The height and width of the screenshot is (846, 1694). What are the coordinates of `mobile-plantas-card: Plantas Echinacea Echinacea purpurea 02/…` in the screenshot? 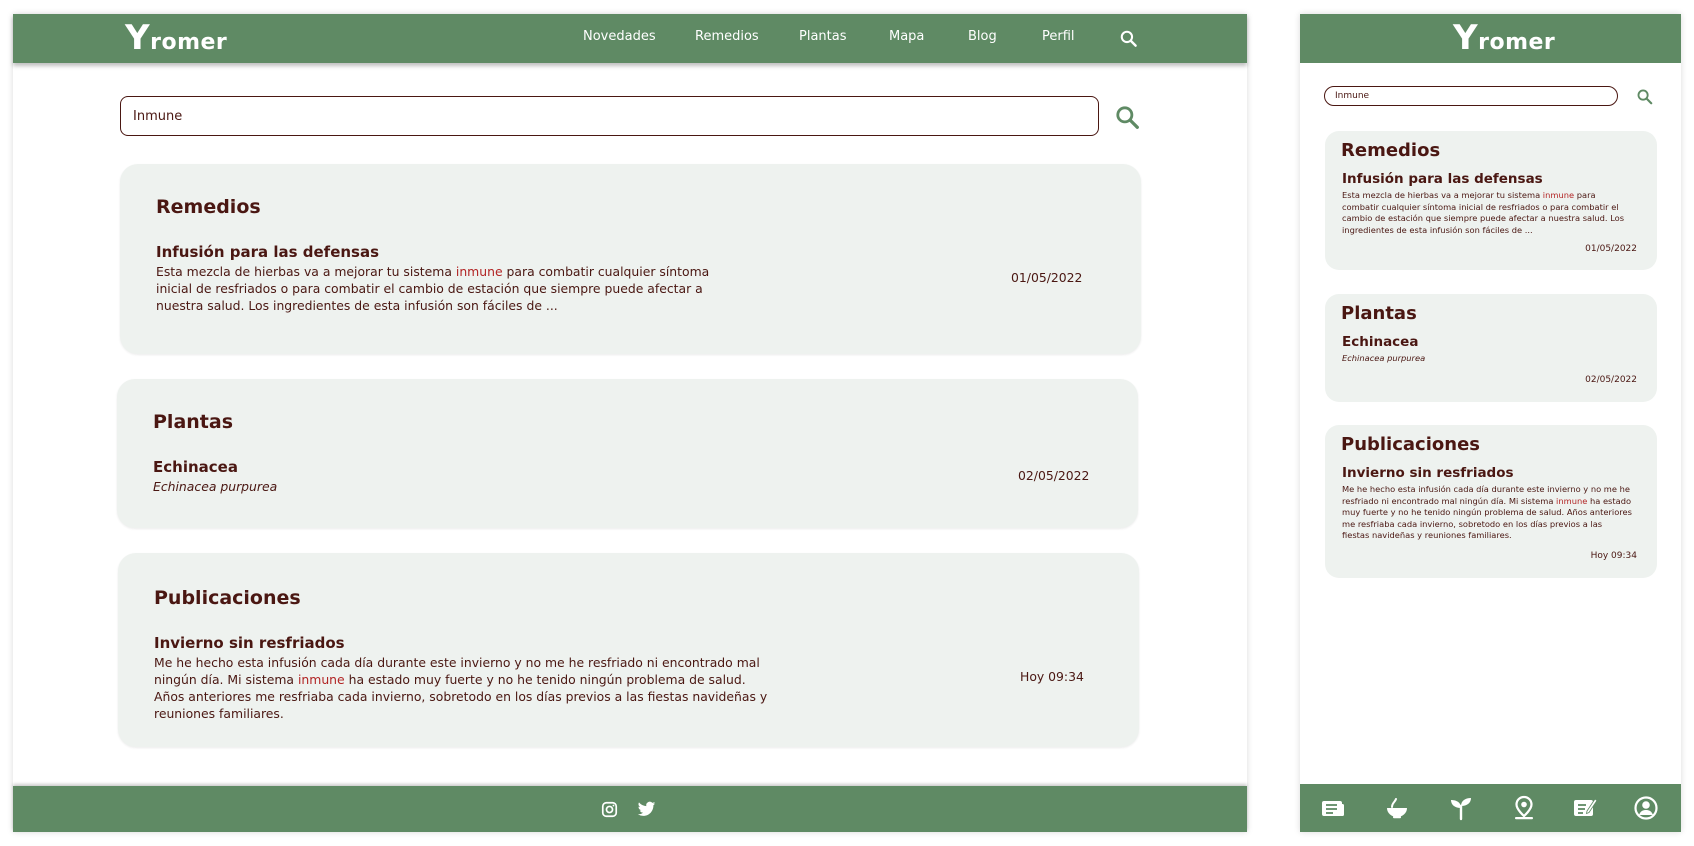 It's located at (1491, 348).